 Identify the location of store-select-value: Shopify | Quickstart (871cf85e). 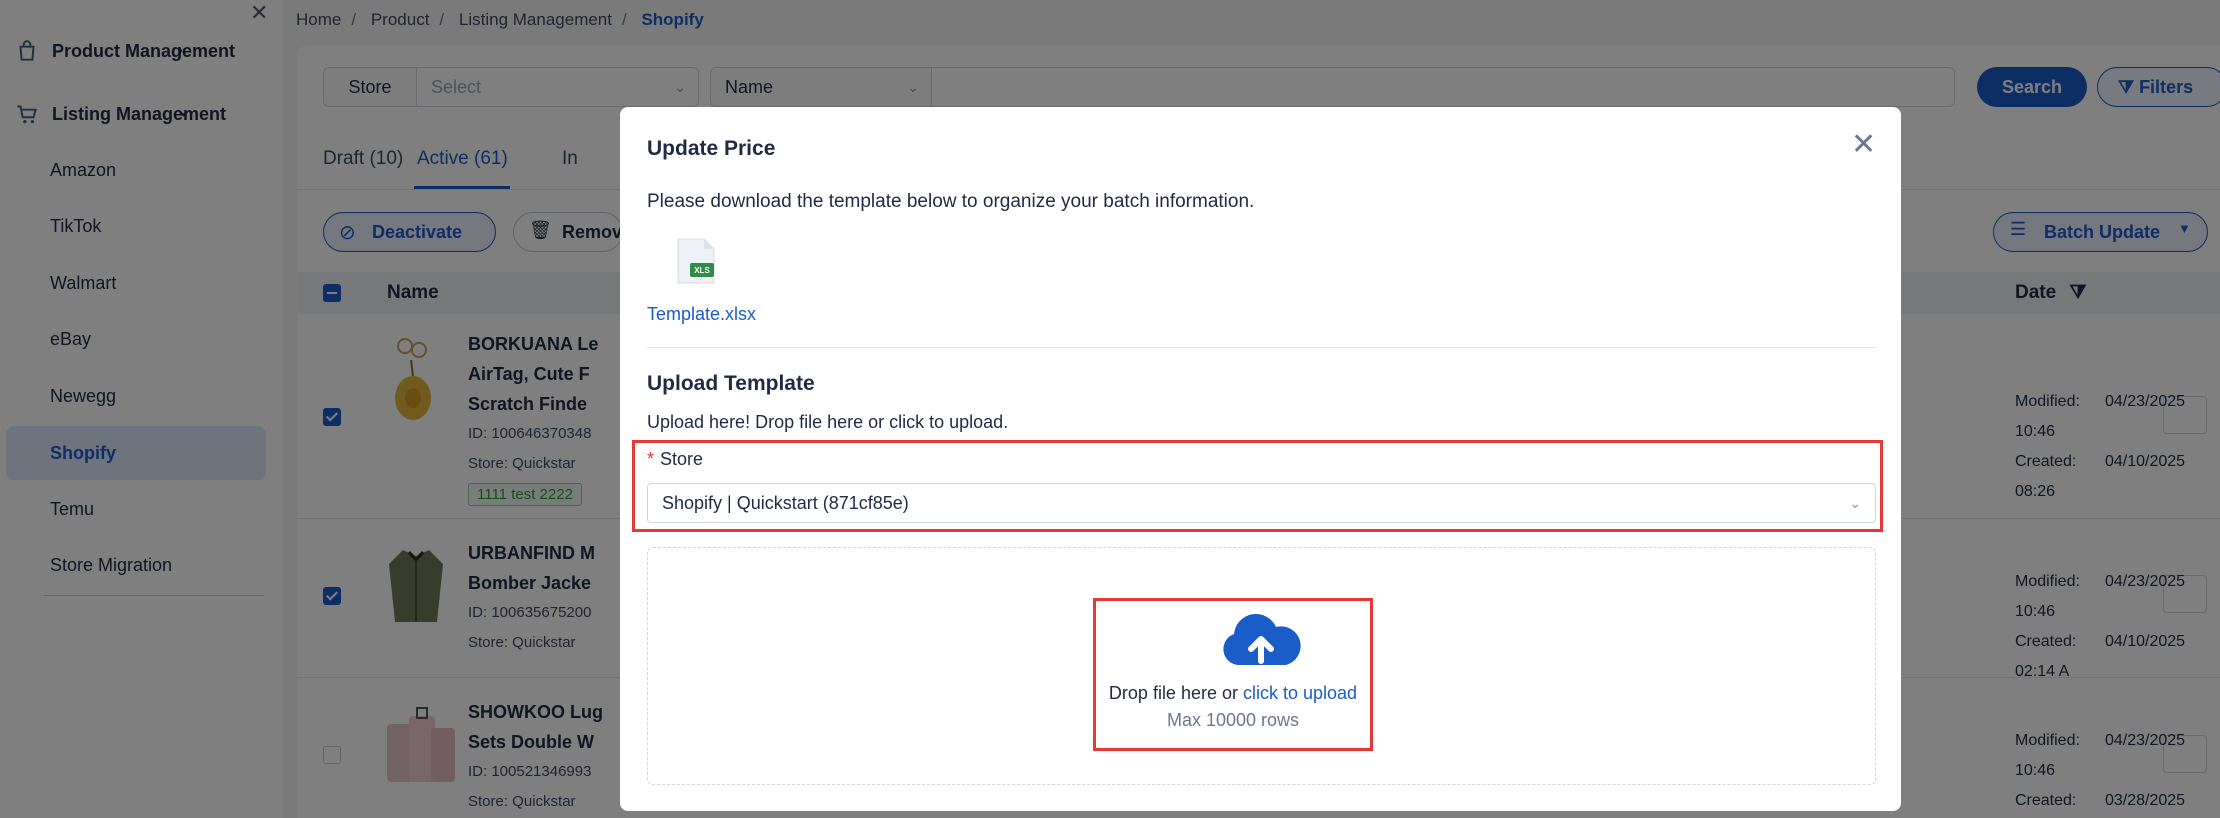
(785, 503).